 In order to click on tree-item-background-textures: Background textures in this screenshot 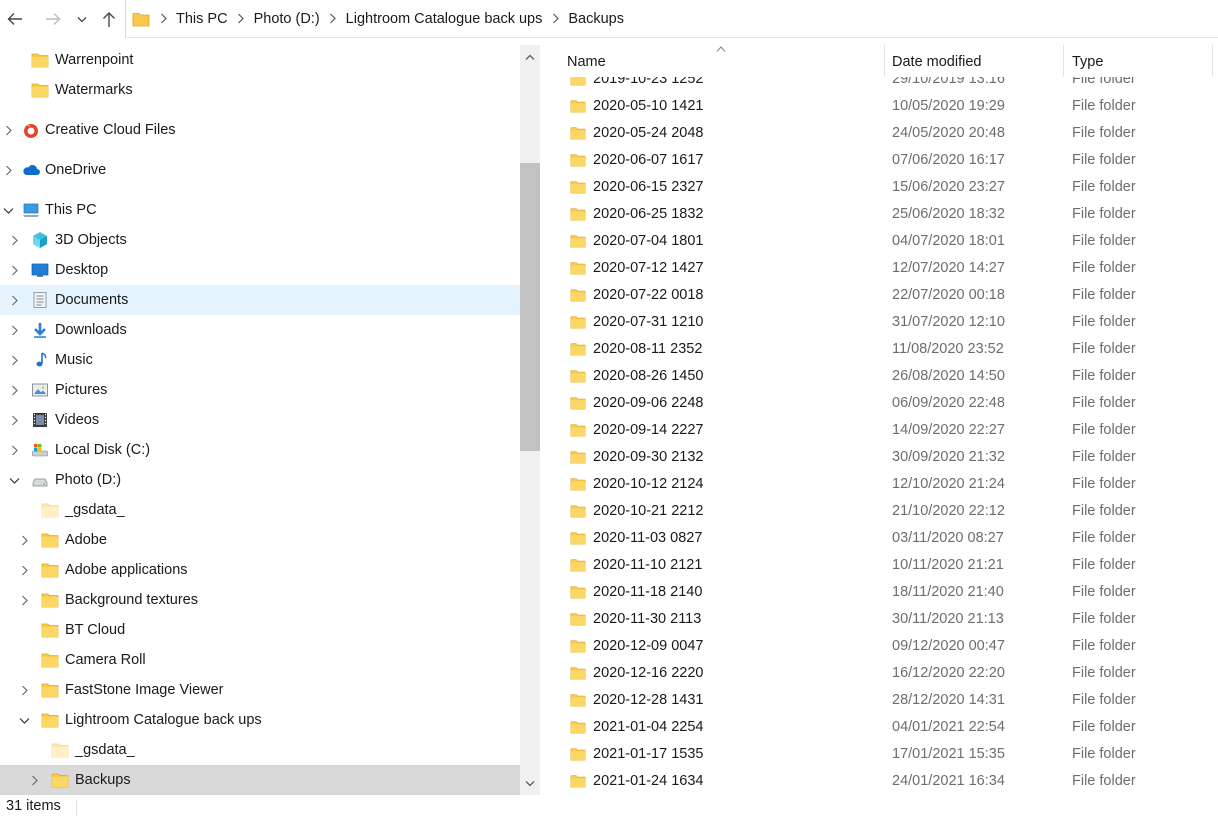, I will do `click(260, 600)`.